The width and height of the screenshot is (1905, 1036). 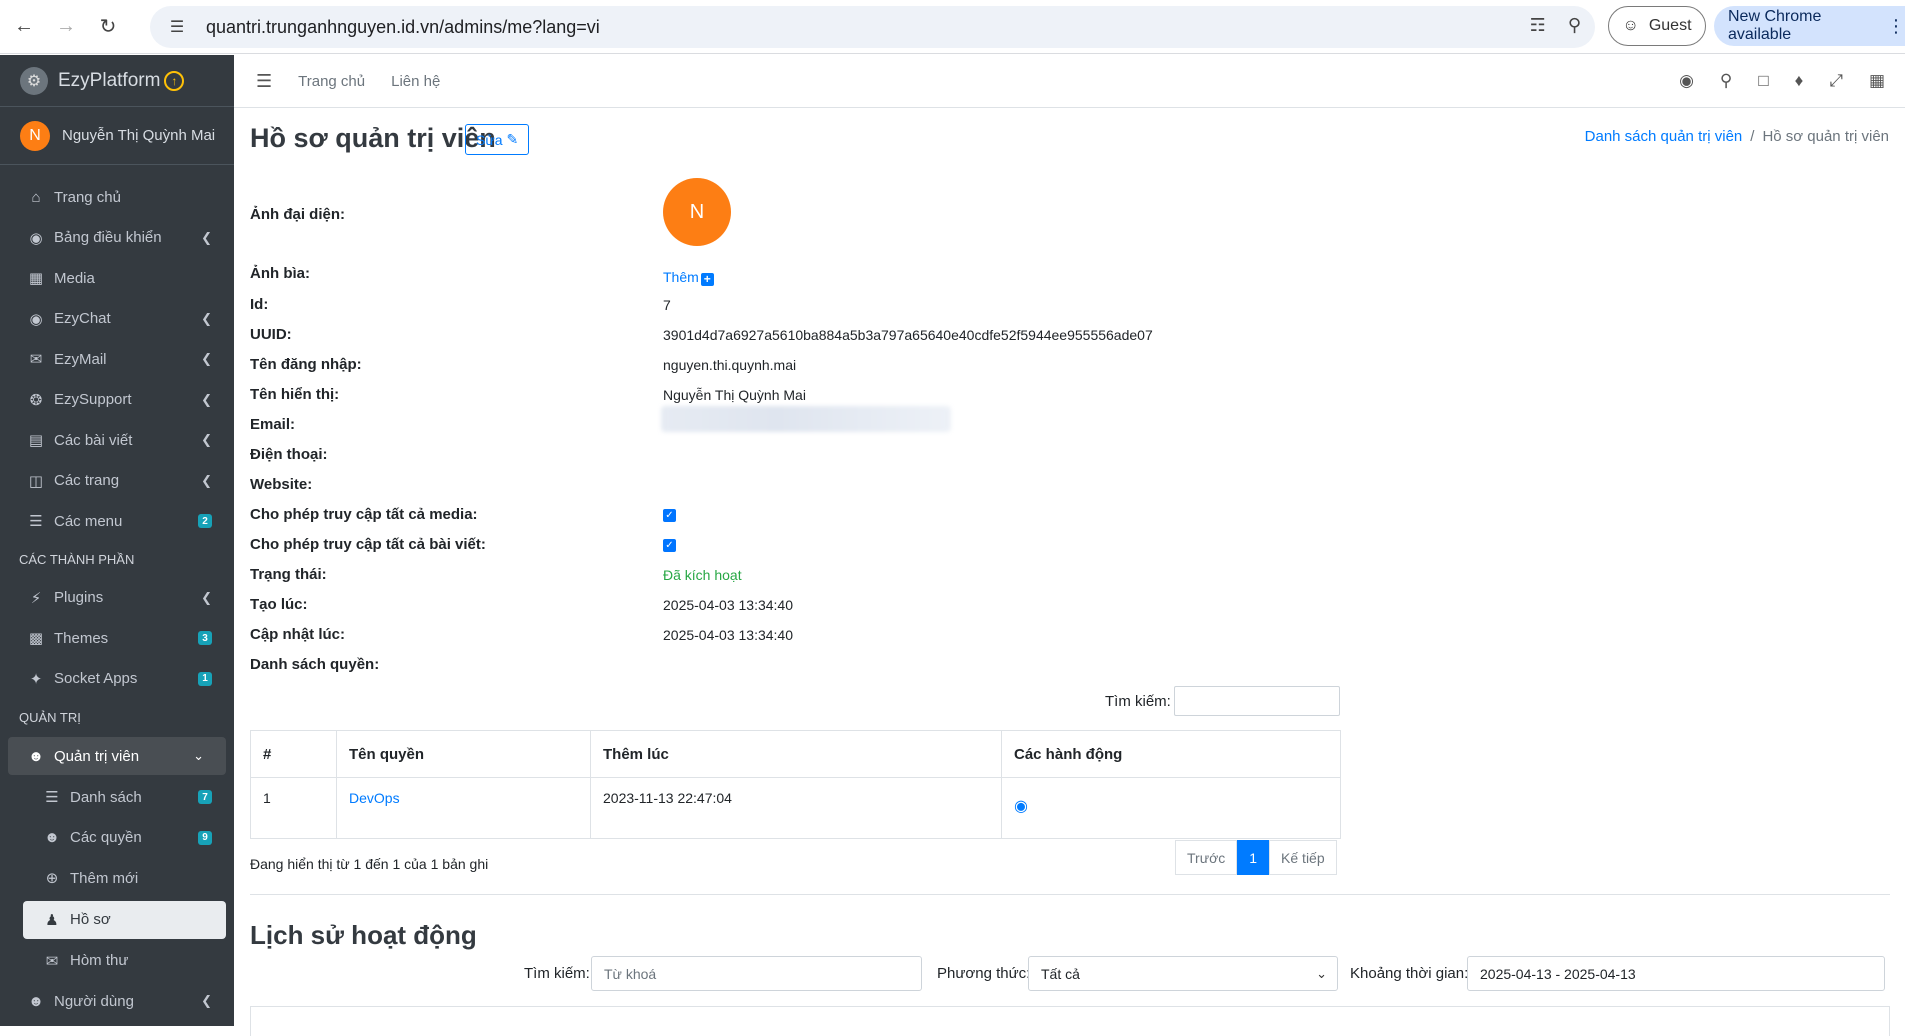 I want to click on plus-circle-icon: ⊕, so click(x=52, y=879).